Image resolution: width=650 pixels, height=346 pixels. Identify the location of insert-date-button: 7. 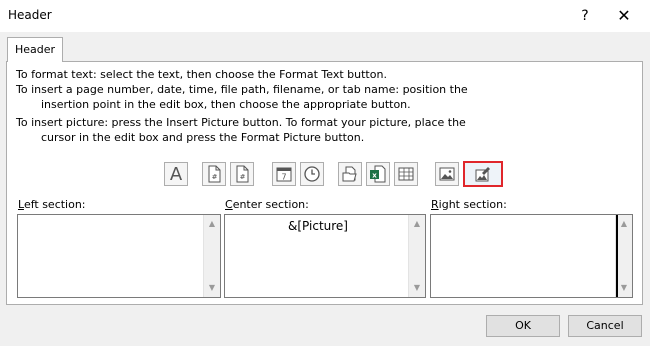
(284, 174).